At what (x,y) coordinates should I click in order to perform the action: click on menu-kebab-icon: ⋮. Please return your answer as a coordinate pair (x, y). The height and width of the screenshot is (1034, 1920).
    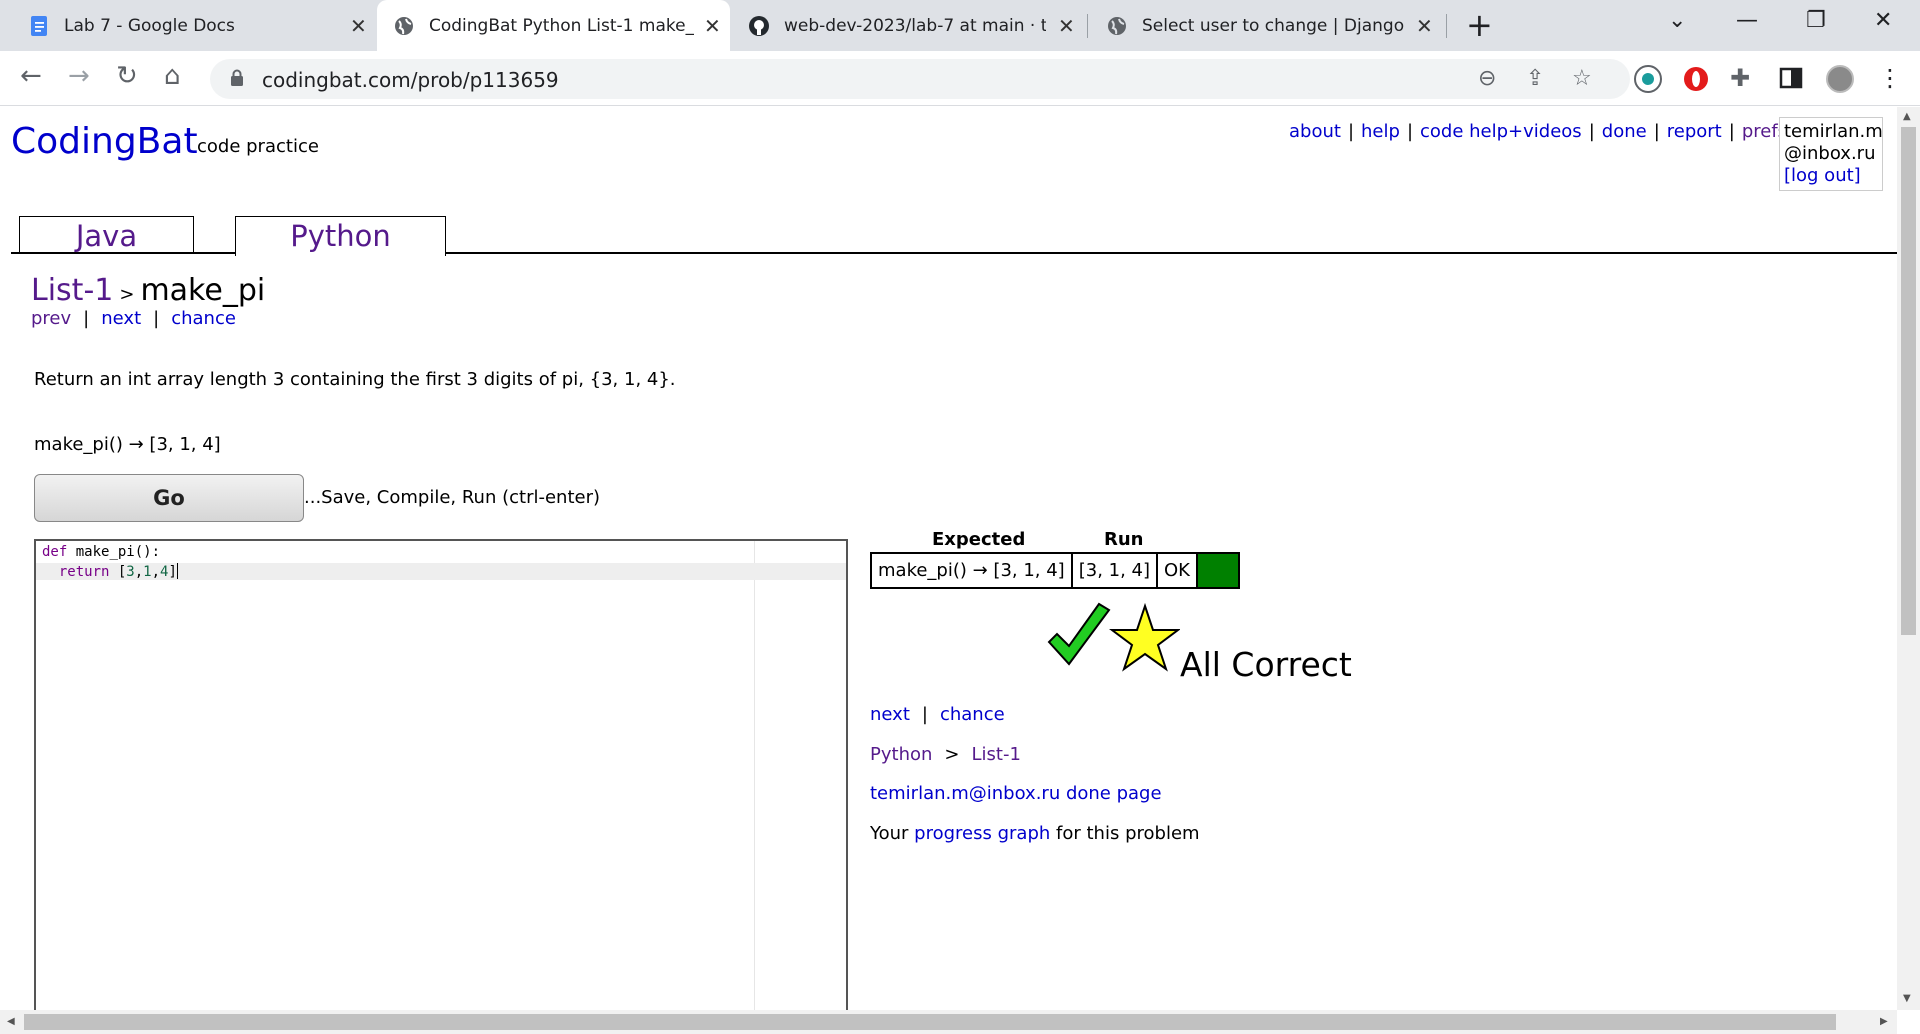
    Looking at the image, I should click on (1892, 79).